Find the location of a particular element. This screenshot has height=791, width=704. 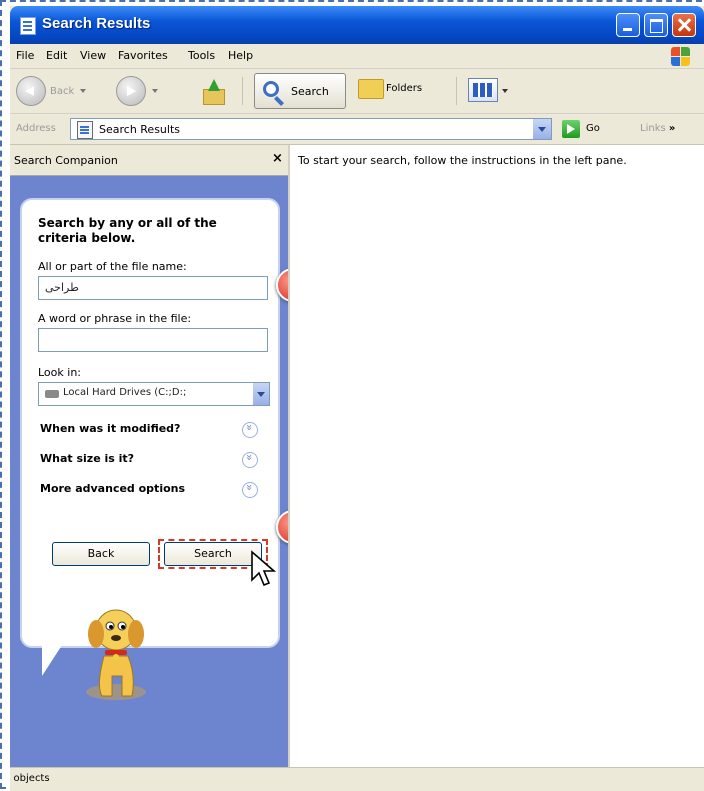

menu-favorites: Favorites is located at coordinates (143, 55).